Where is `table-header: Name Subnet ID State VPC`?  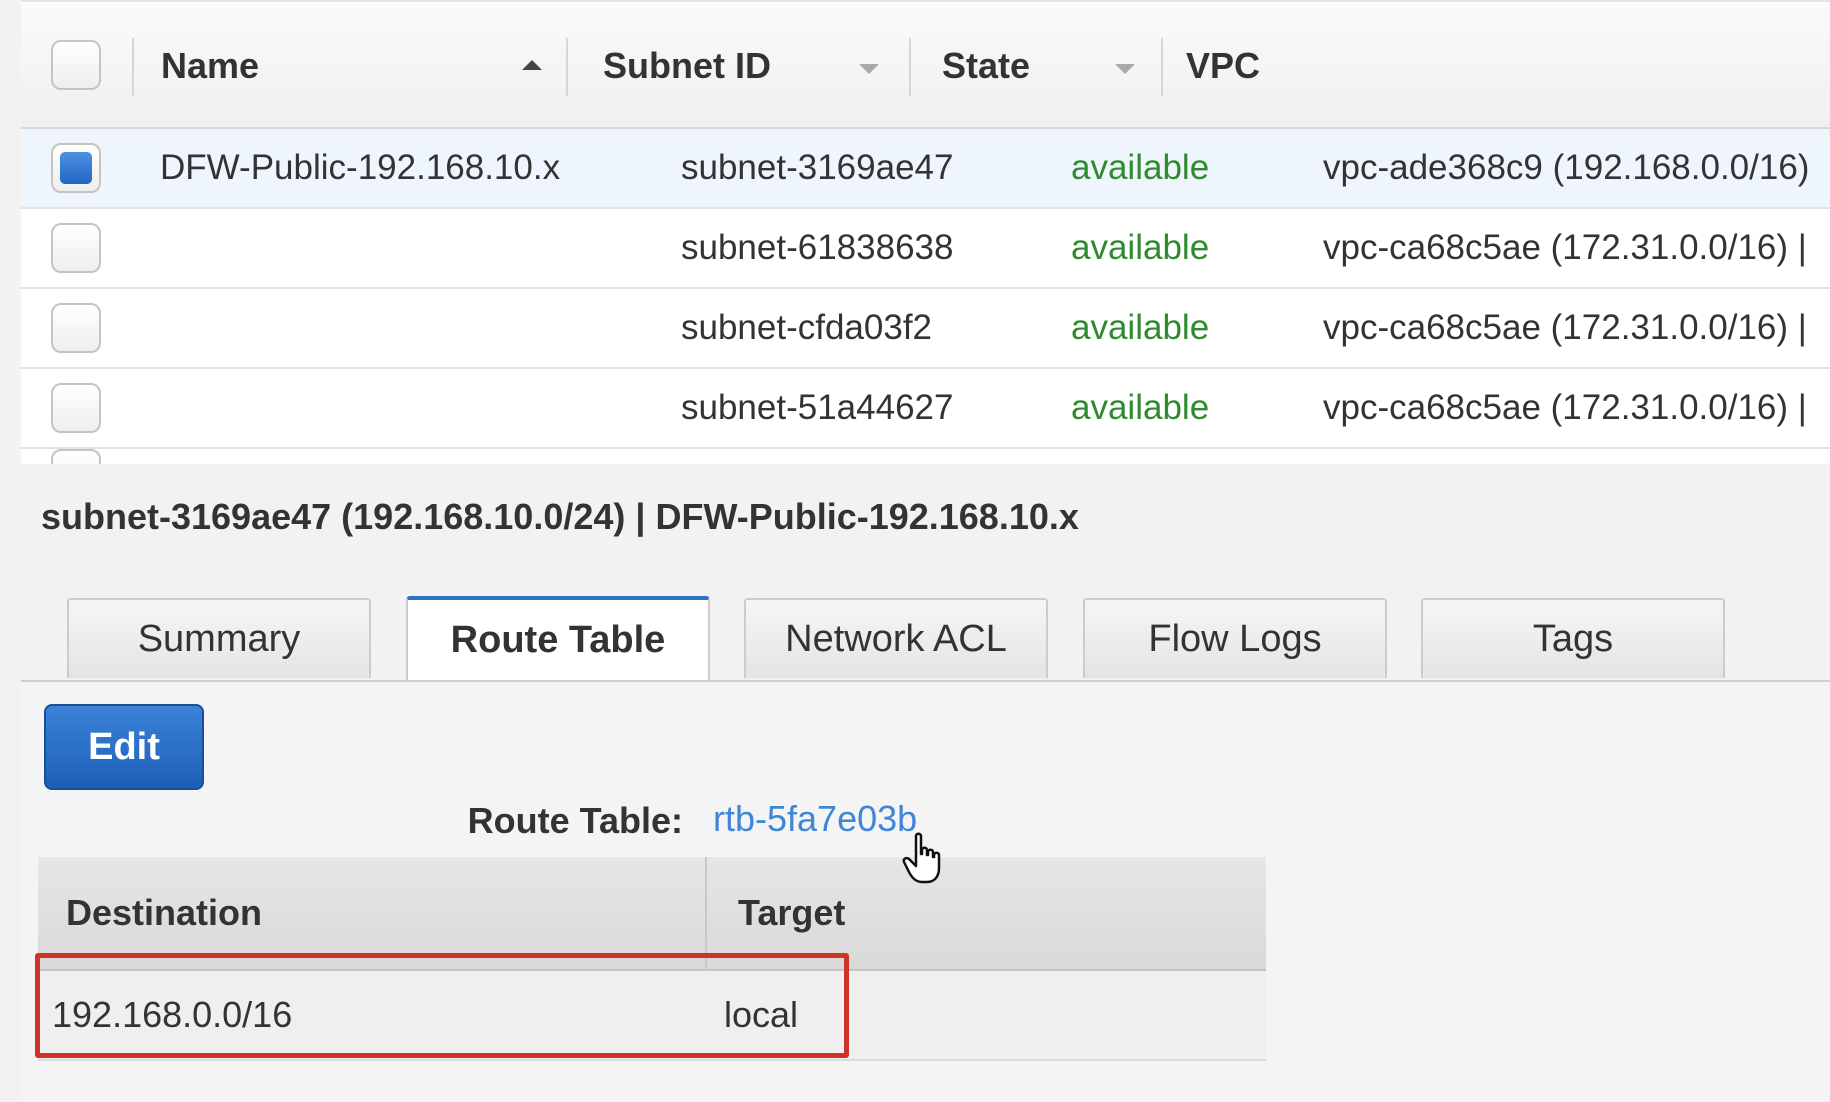 table-header: Name Subnet ID State VPC is located at coordinates (925, 66).